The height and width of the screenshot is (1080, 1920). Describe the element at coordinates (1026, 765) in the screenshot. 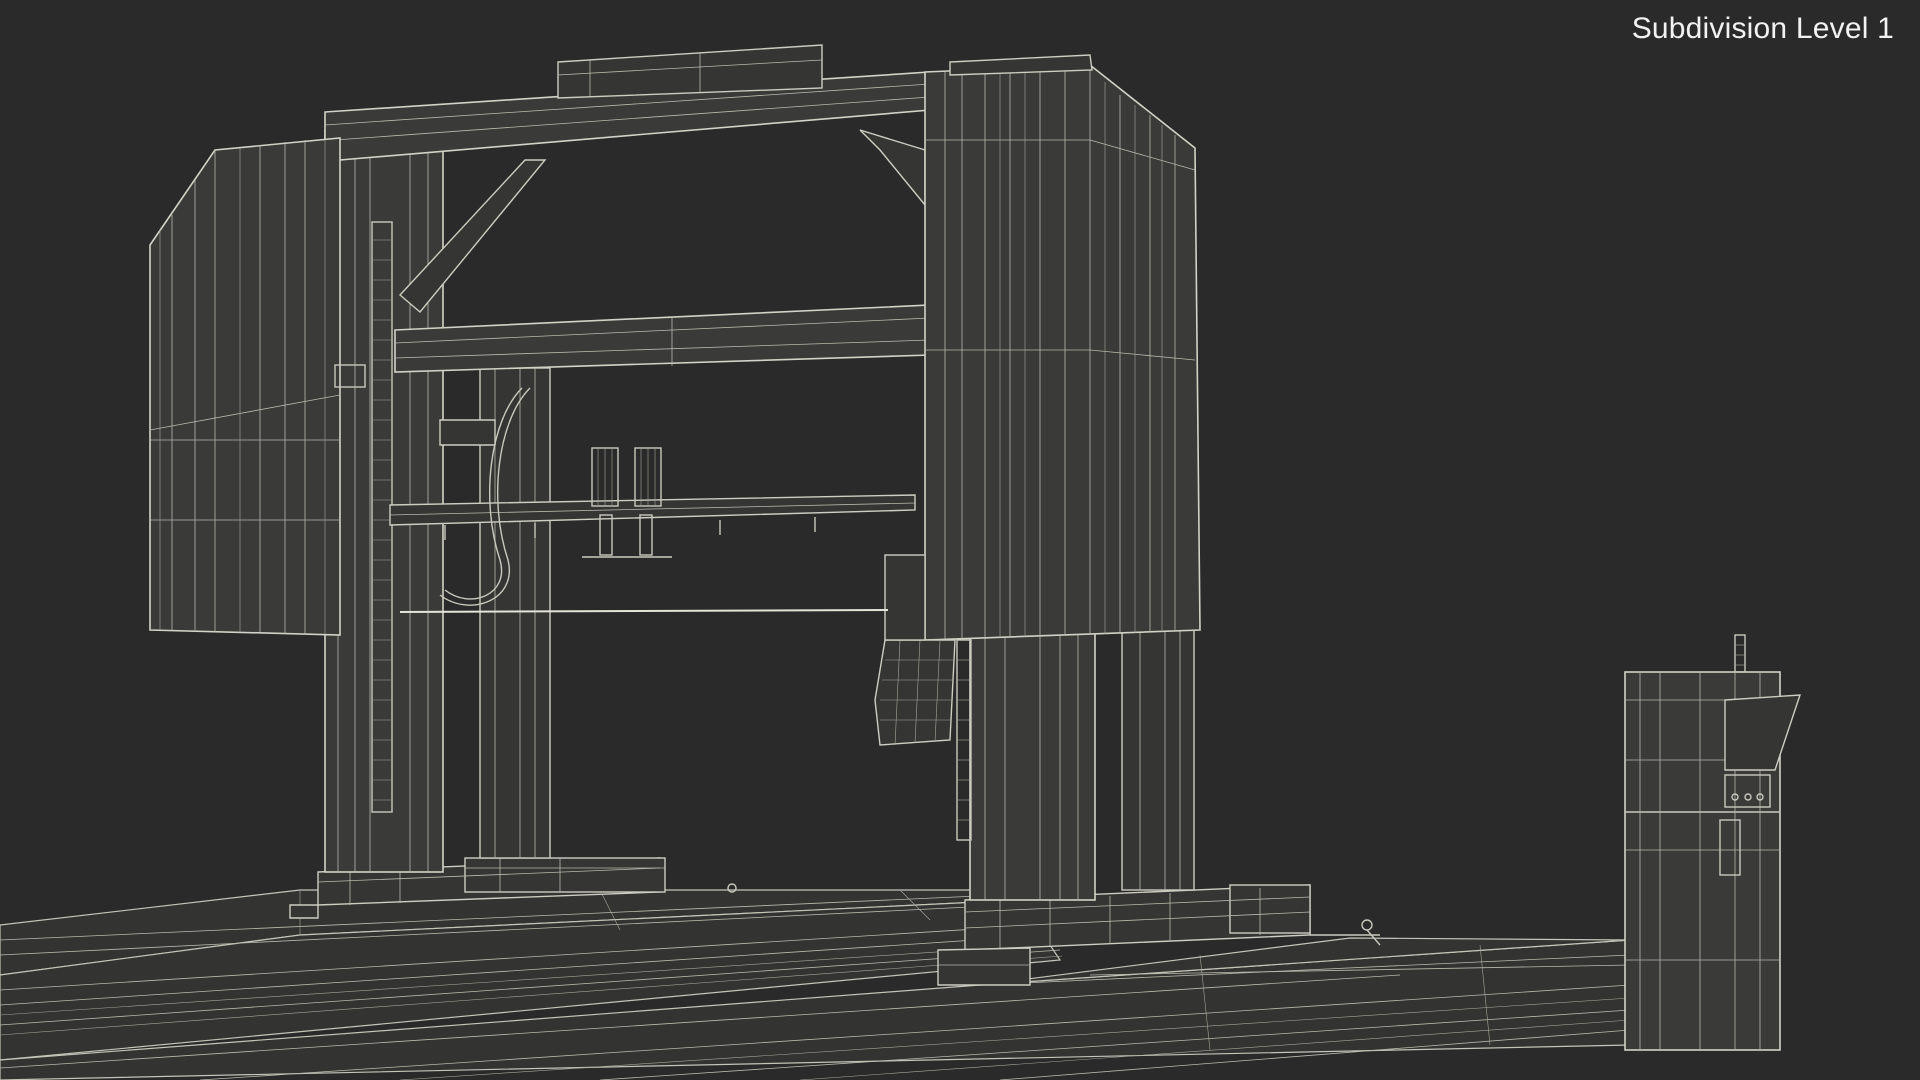

I see `right-front-column` at that location.